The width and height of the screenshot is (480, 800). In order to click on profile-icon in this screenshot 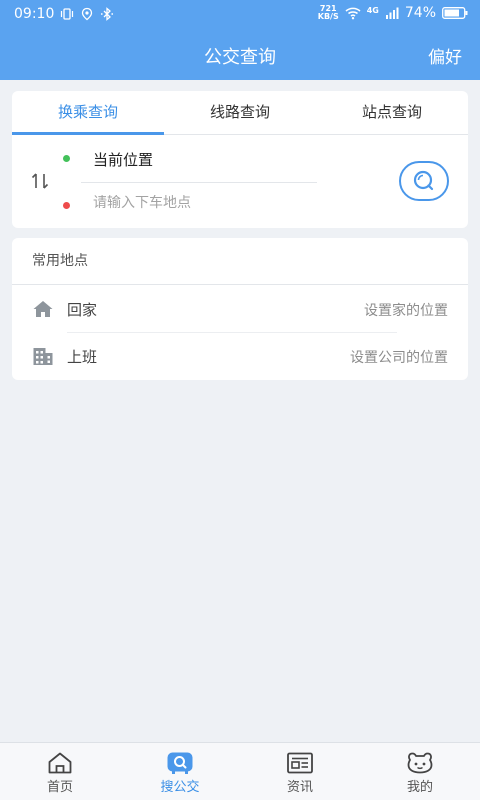, I will do `click(420, 763)`.